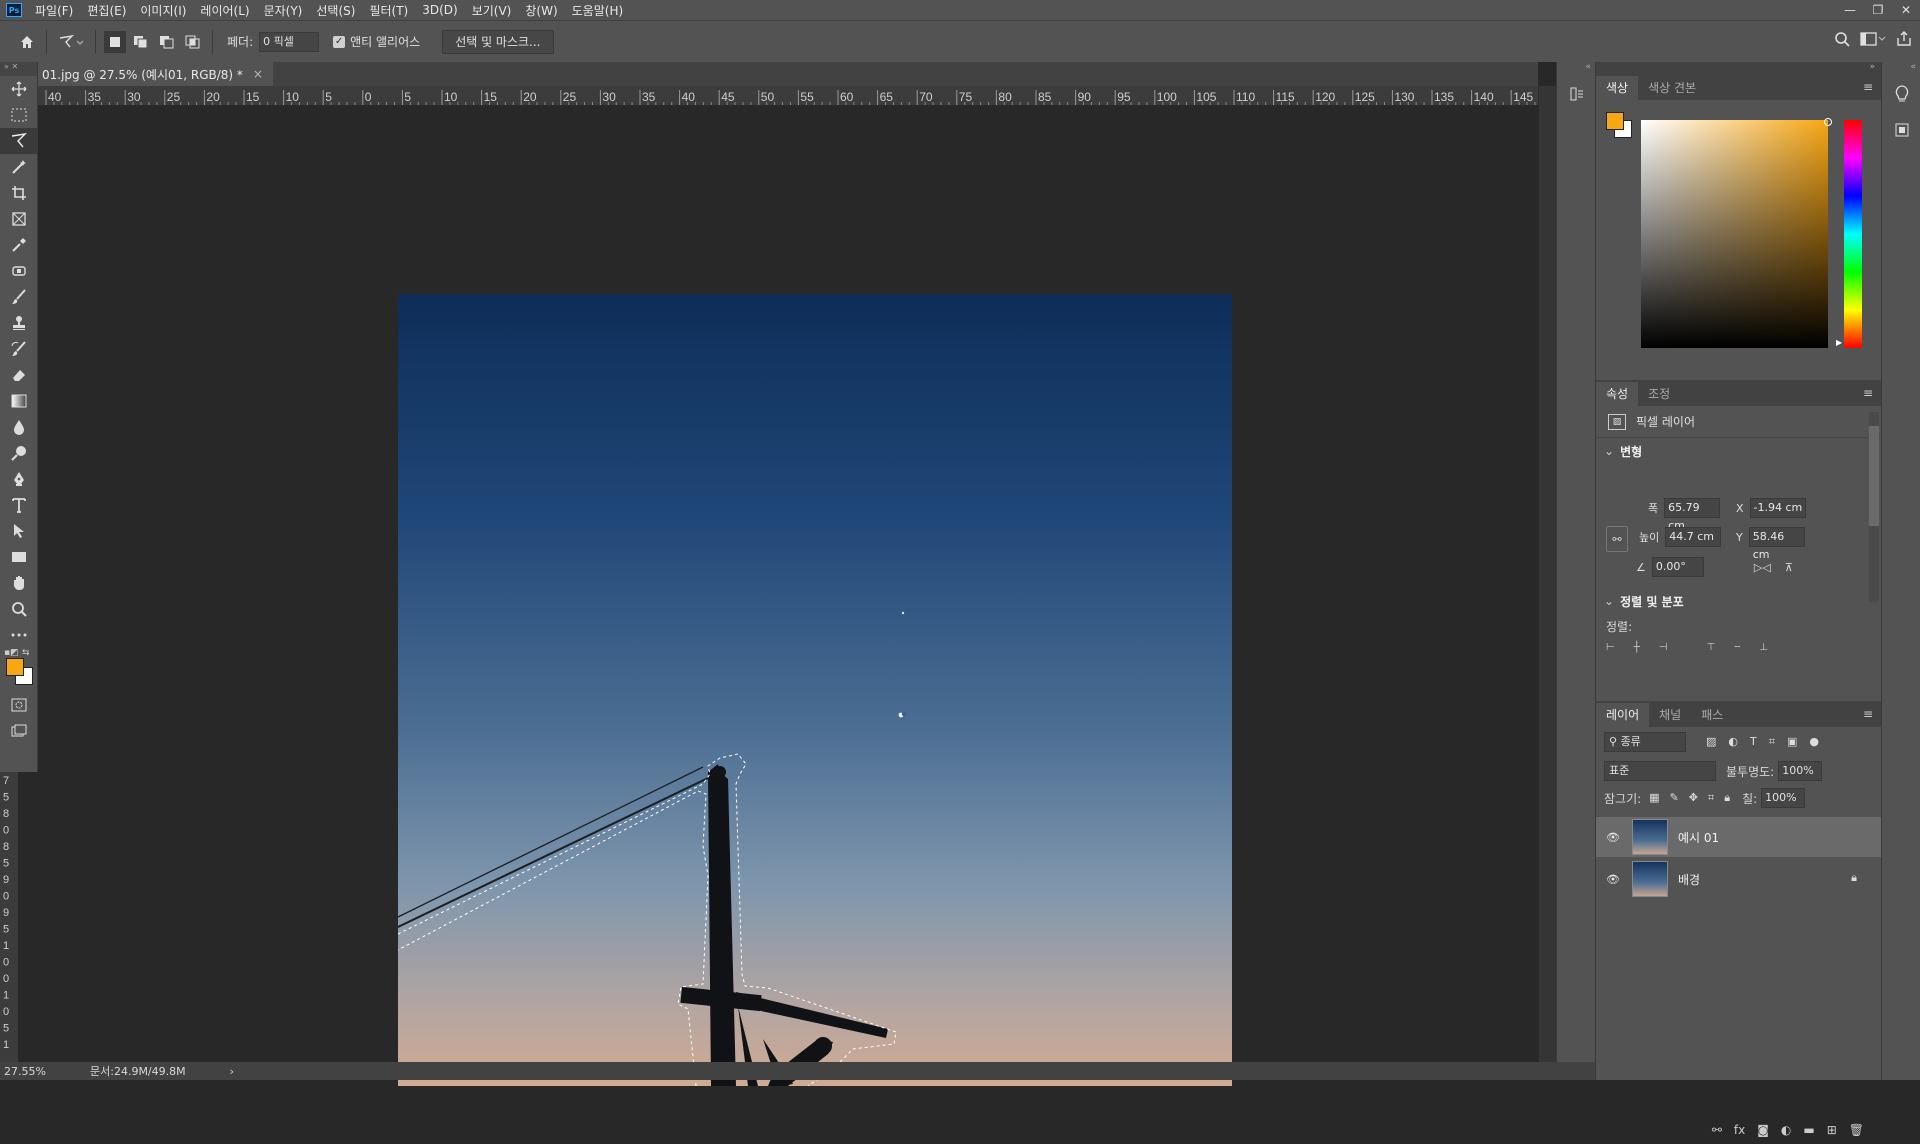 Image resolution: width=1920 pixels, height=1144 pixels. Describe the element at coordinates (1645, 742) in the screenshot. I see `kind-filter-select: ⚲ 종류` at that location.